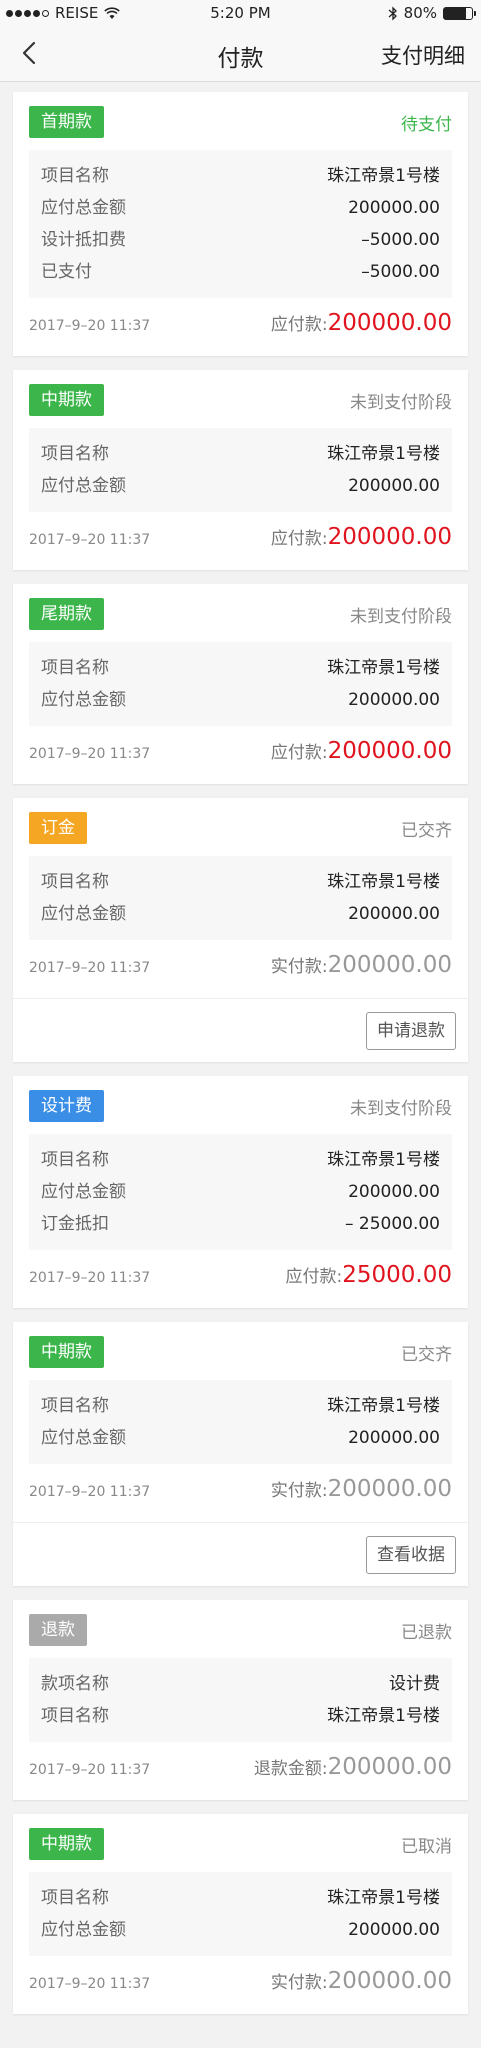 The height and width of the screenshot is (2048, 481). Describe the element at coordinates (240, 1554) in the screenshot. I see `card-action-row: 查看收据` at that location.